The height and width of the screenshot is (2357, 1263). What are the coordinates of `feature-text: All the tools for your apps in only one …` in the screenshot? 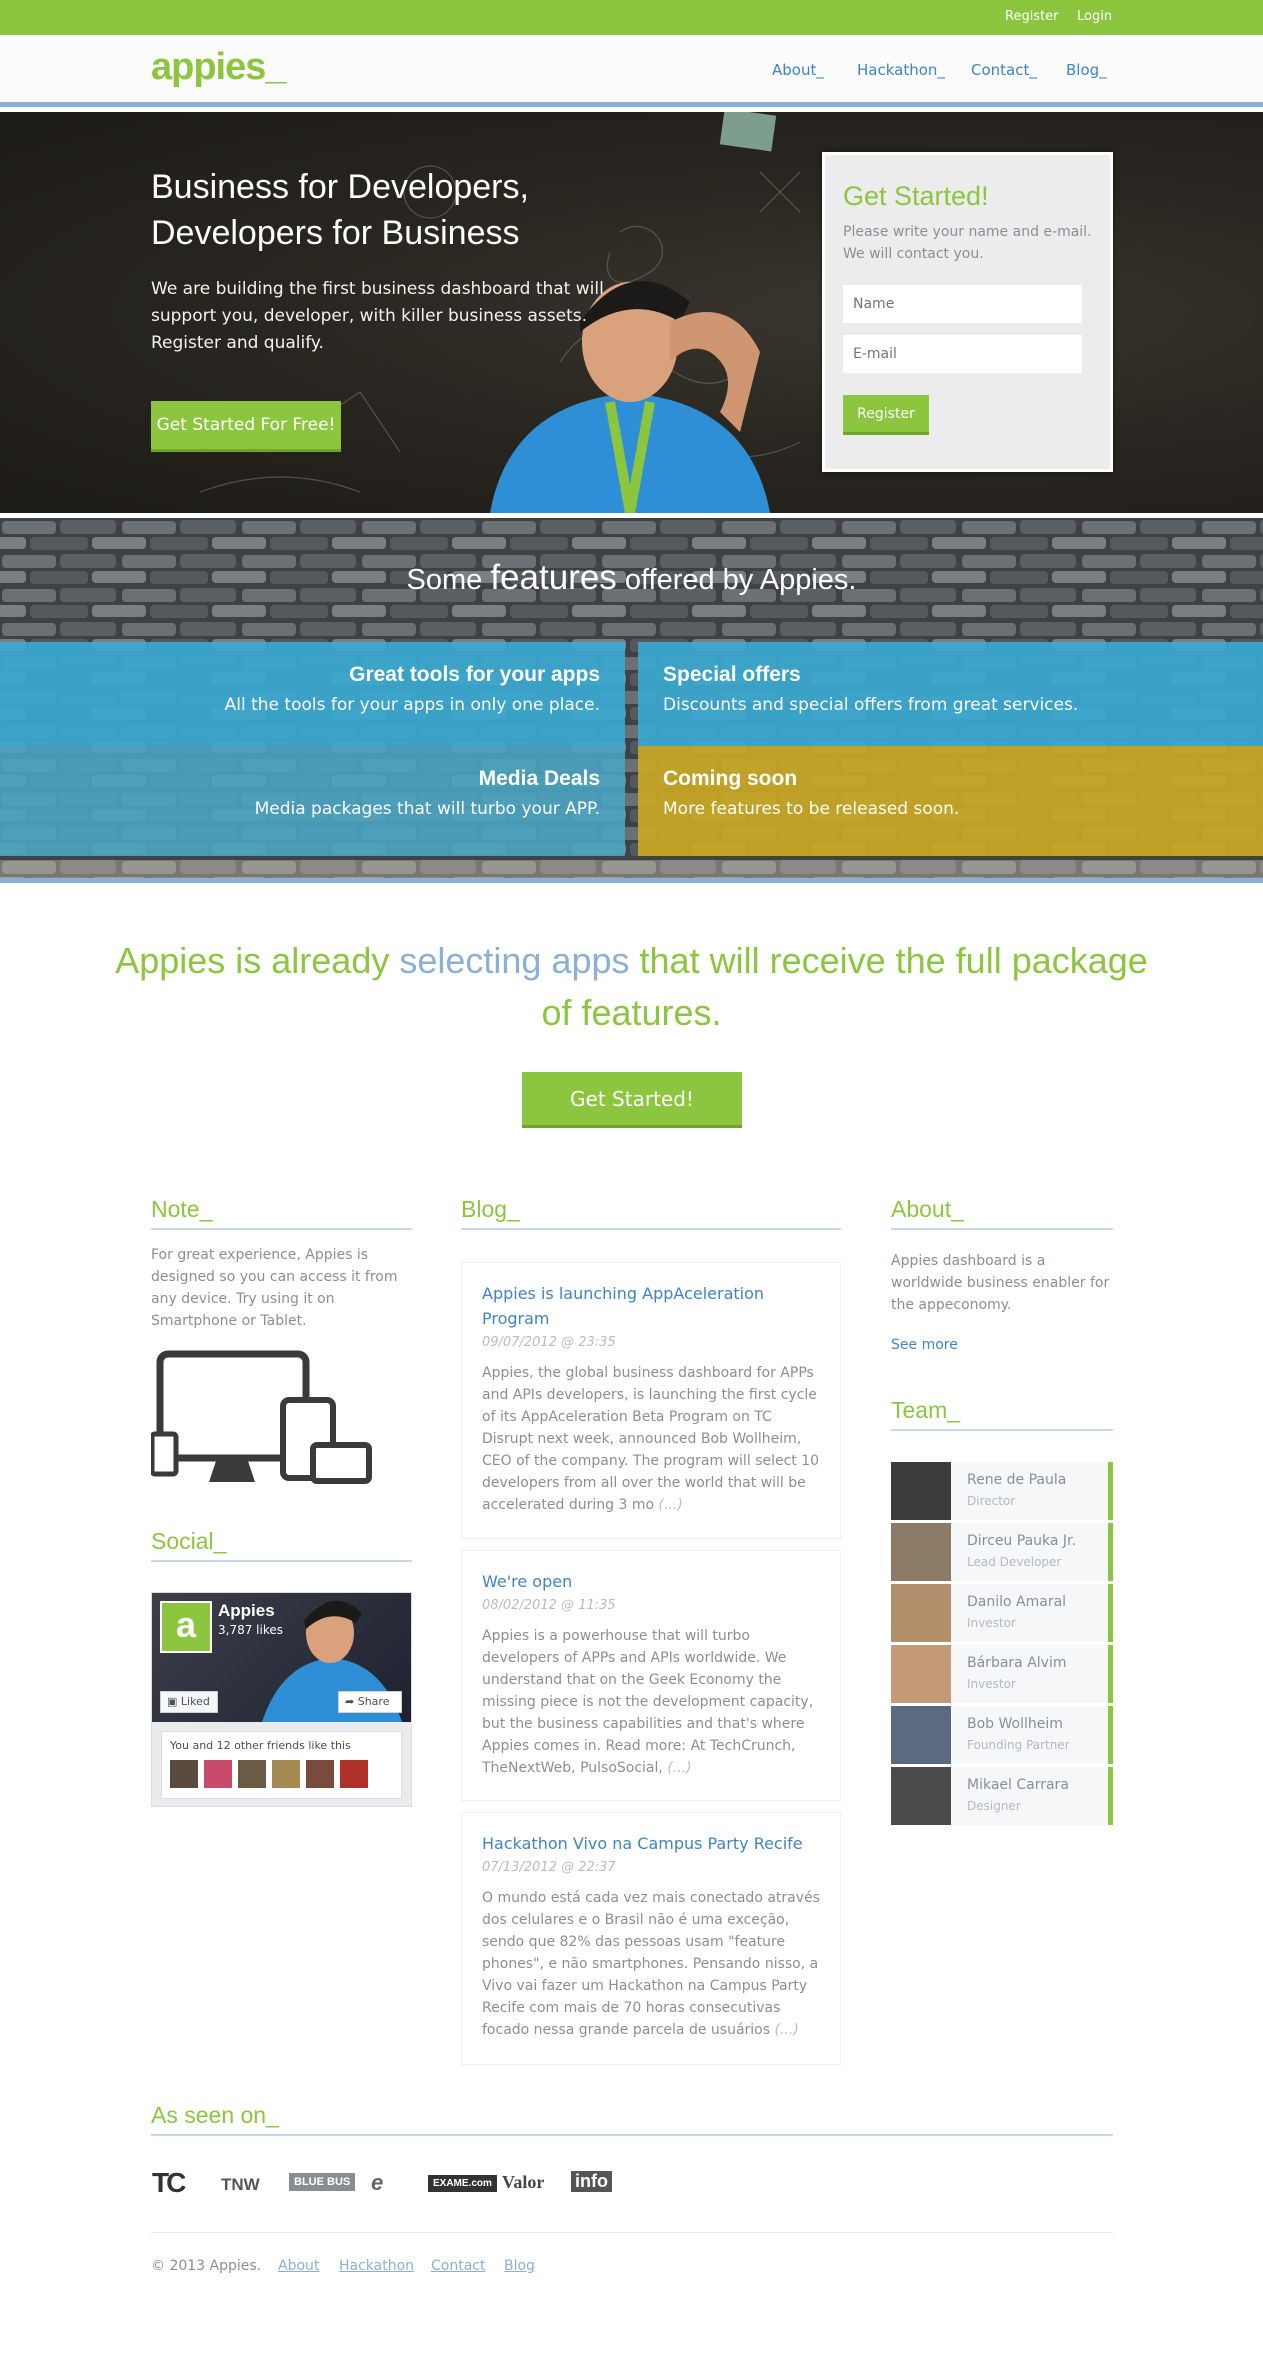 It's located at (412, 705).